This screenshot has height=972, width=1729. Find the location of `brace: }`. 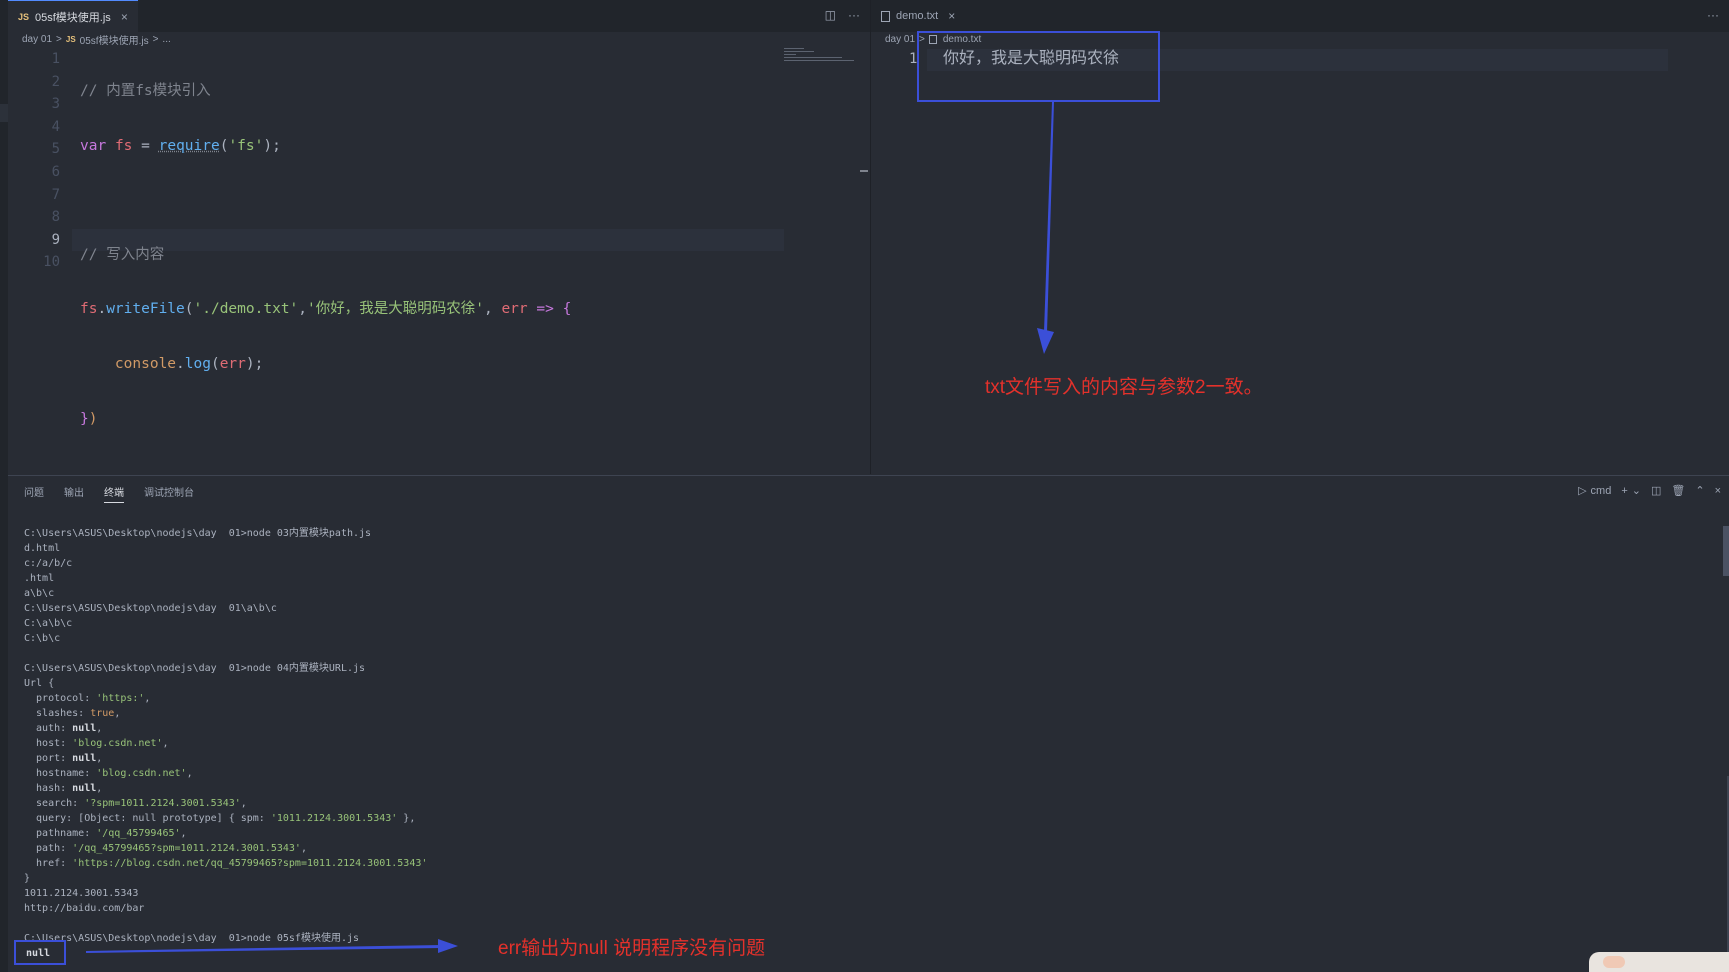

brace: } is located at coordinates (84, 418).